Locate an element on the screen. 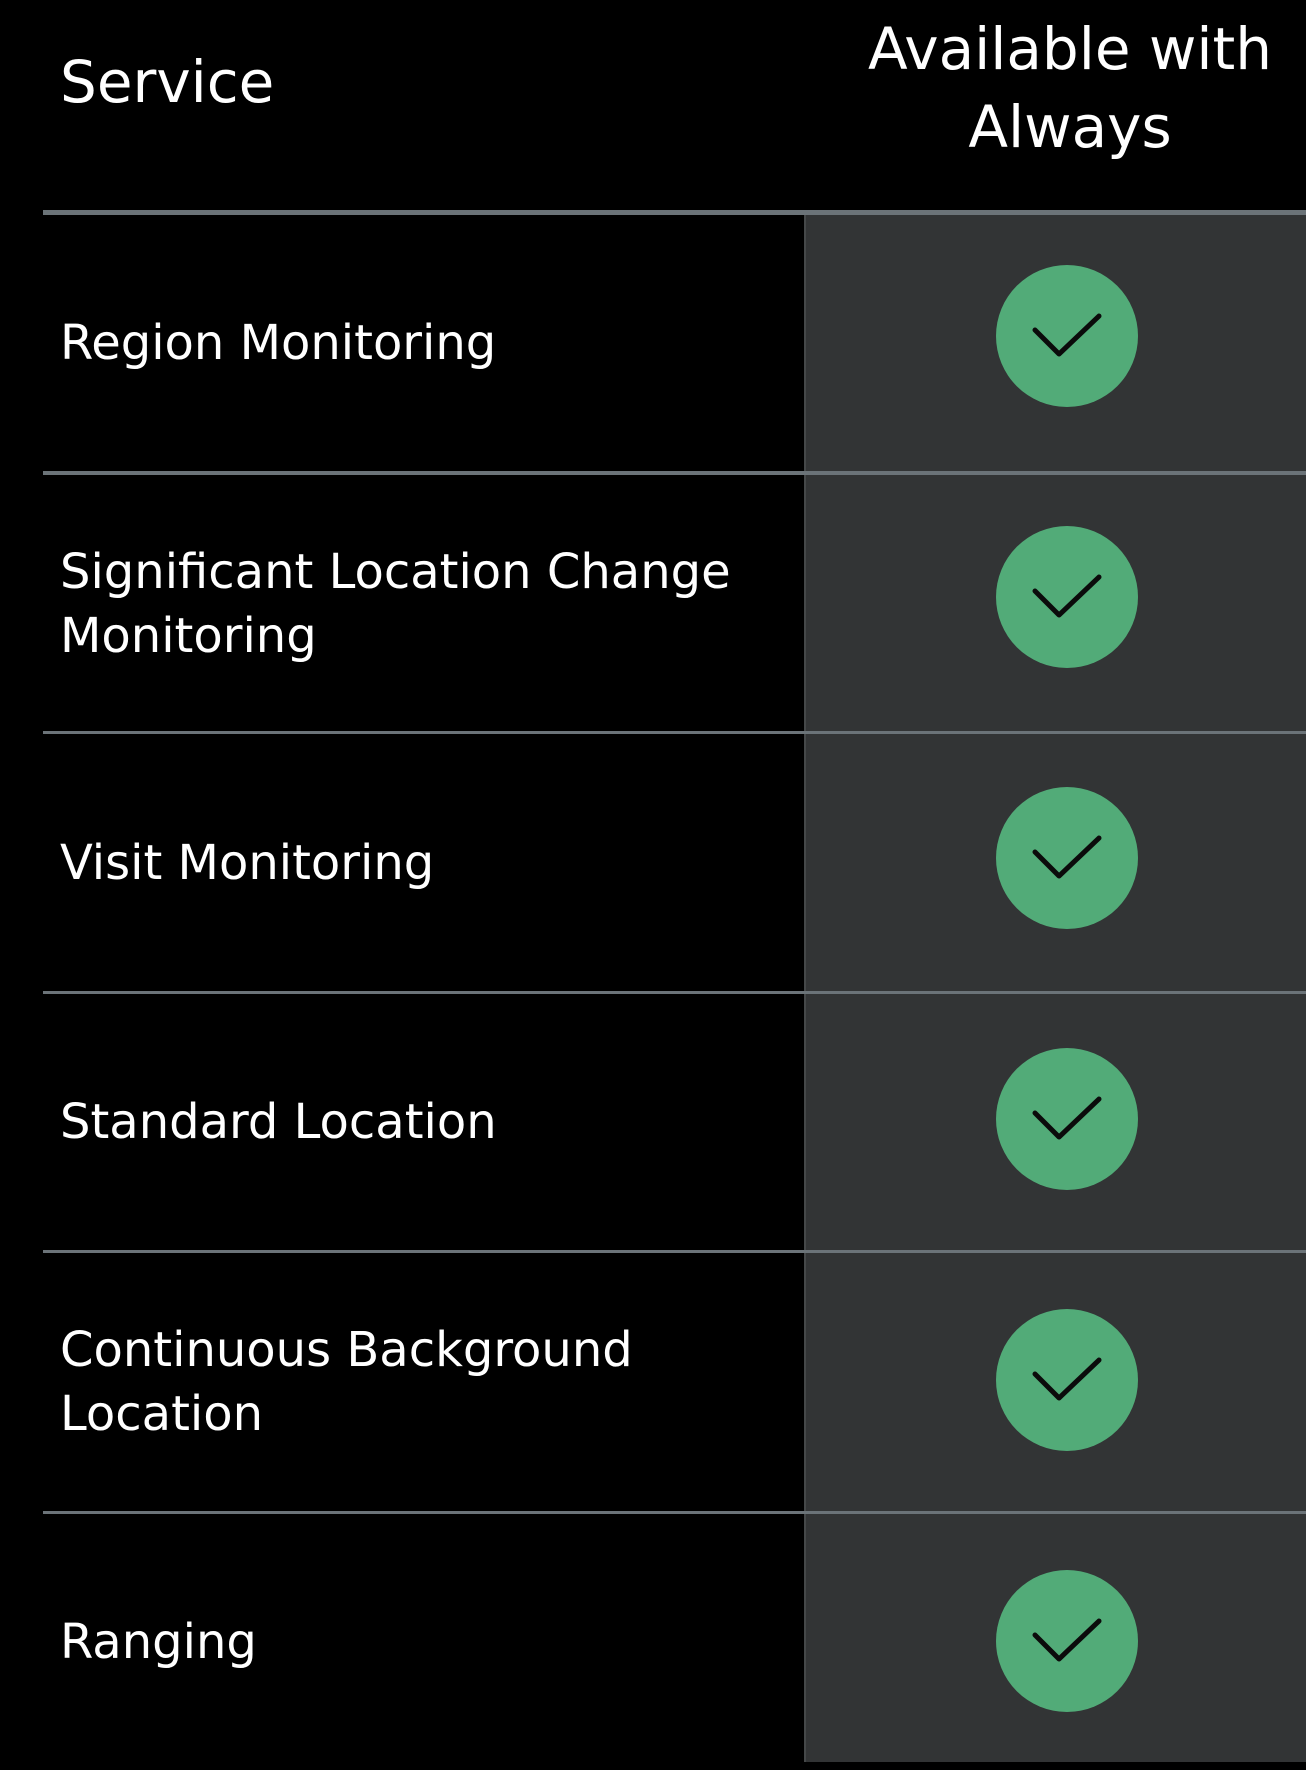 The height and width of the screenshot is (1770, 1306). row-label-standard-location: Standard Location is located at coordinates (278, 1122).